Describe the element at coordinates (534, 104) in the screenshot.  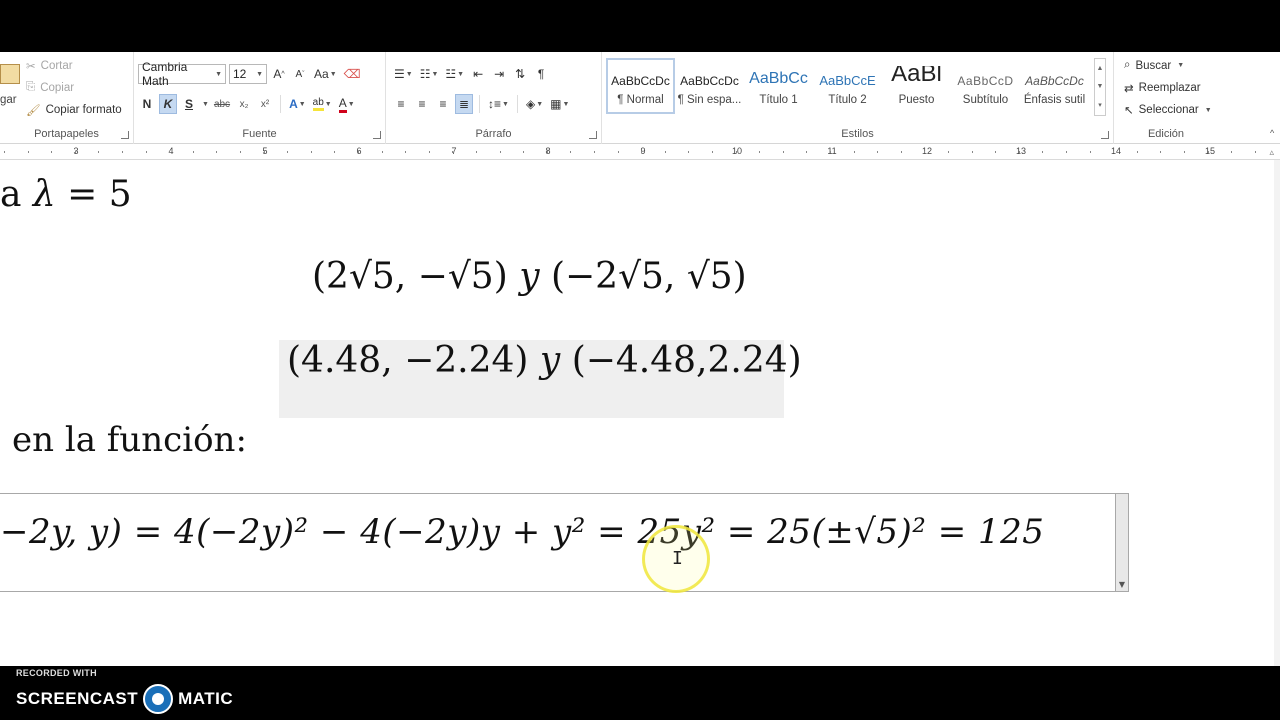
I see `shading-button: ◈ ▼` at that location.